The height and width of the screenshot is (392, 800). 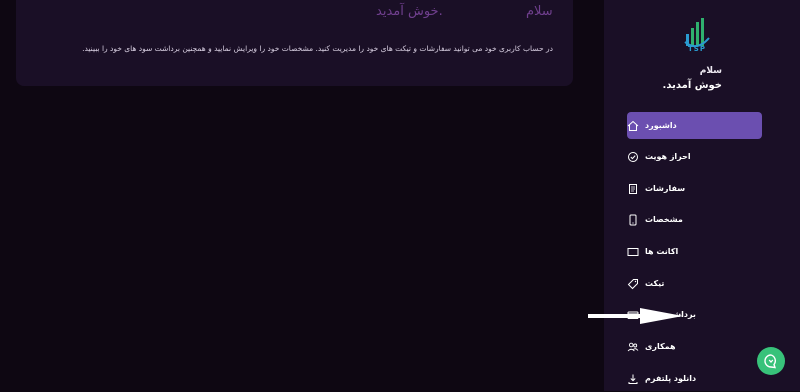 What do you see at coordinates (710, 71) in the screenshot?
I see `sidebar-greeting: سلام` at bounding box center [710, 71].